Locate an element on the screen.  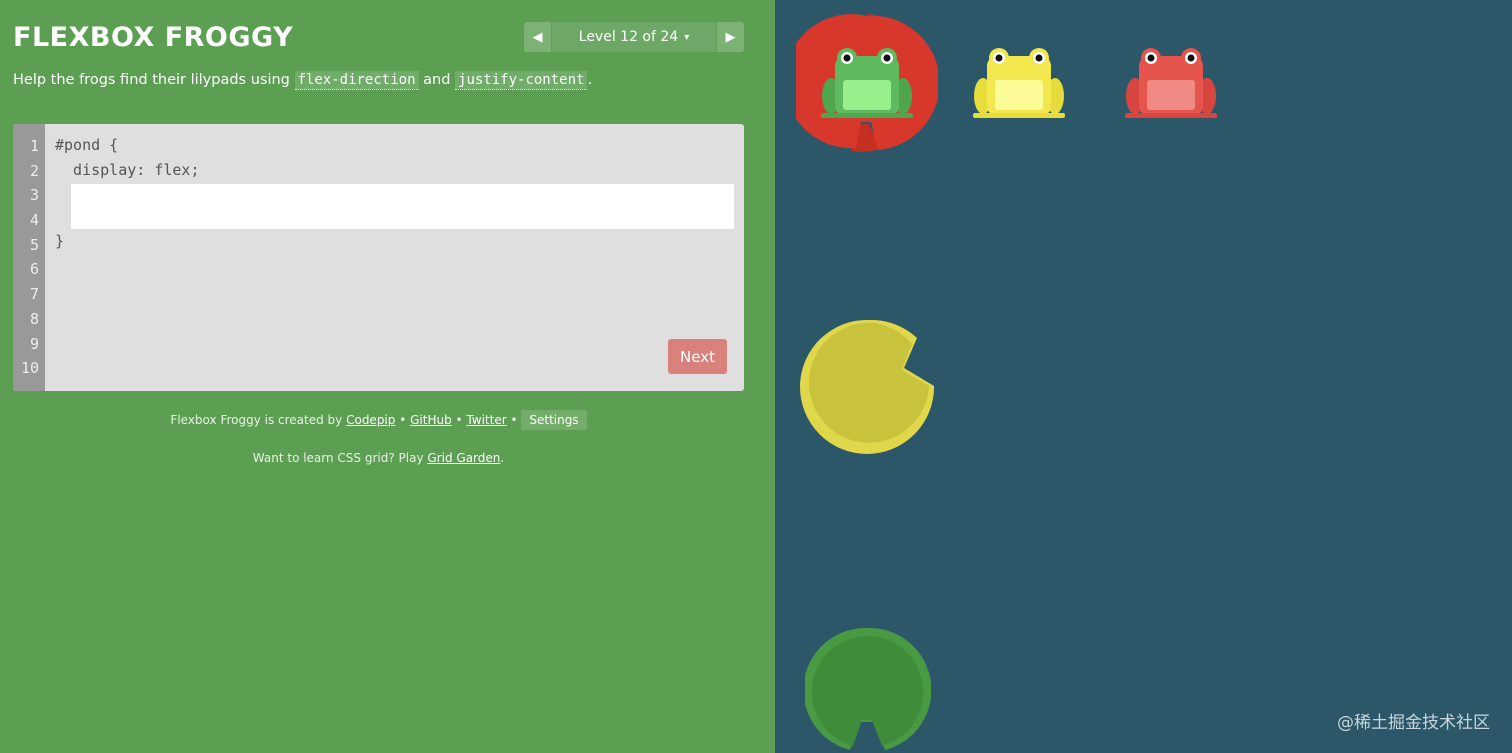
line-number-gutter: 1 2 3 4 5 6 7 8 9 10 is located at coordinates (29, 257).